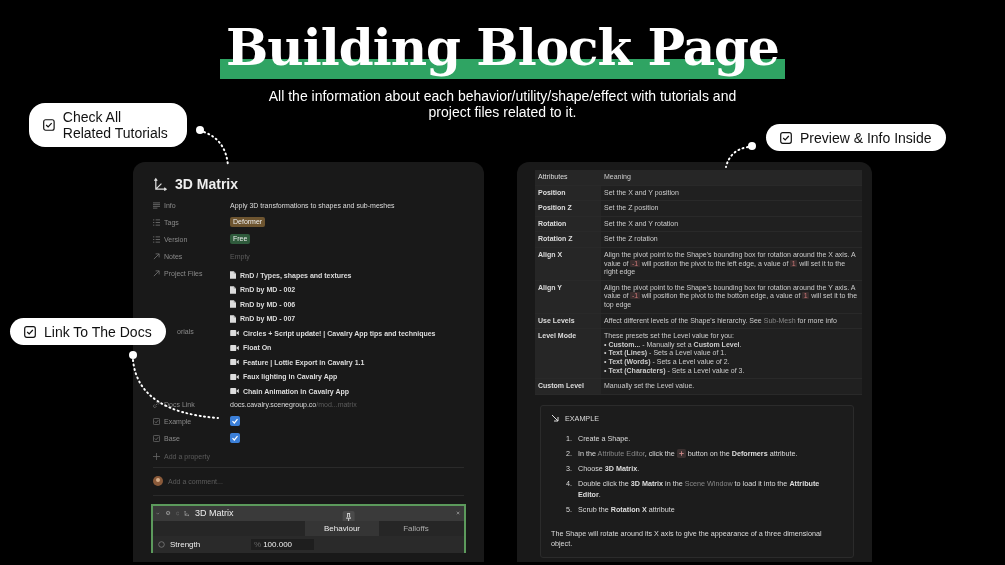  I want to click on callout-text: Preview & Info Inside, so click(866, 137).